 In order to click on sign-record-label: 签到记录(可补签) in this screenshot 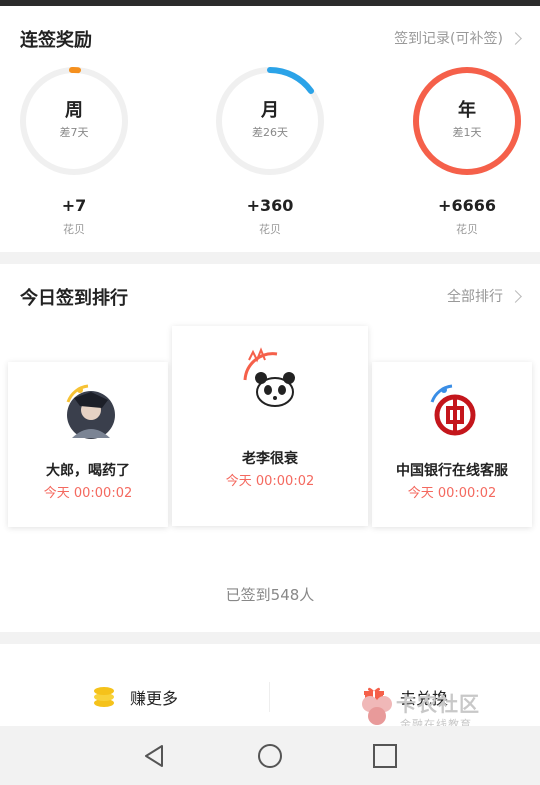, I will do `click(448, 39)`.